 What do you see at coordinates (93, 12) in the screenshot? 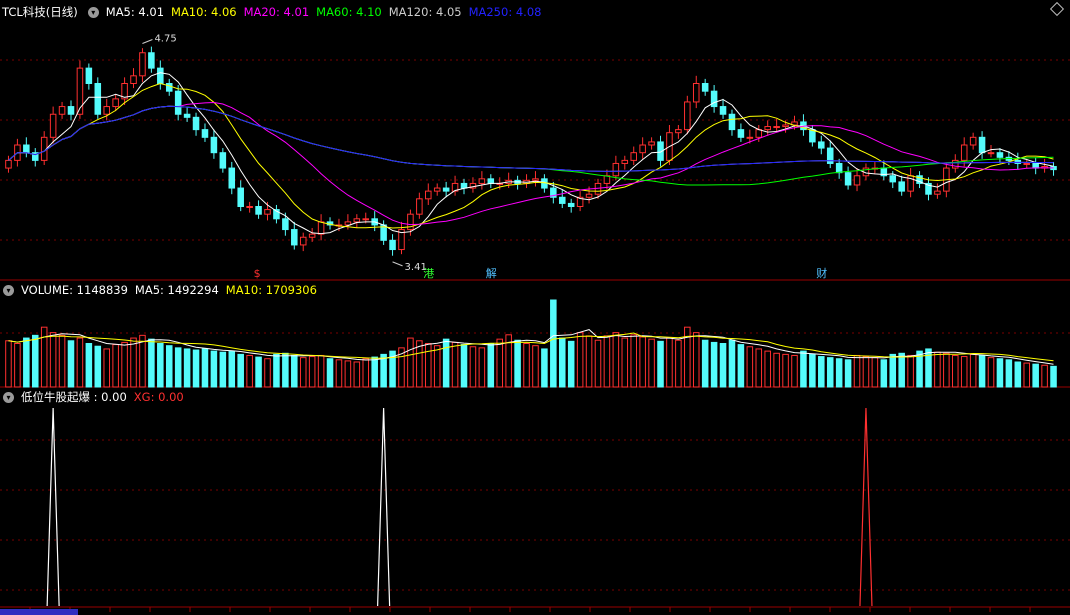
I see `settings-icon: ▾` at bounding box center [93, 12].